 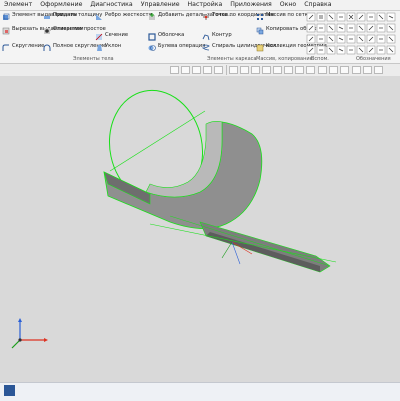 I want to click on grid-array-button: Массив по сетке, so click(x=284, y=16).